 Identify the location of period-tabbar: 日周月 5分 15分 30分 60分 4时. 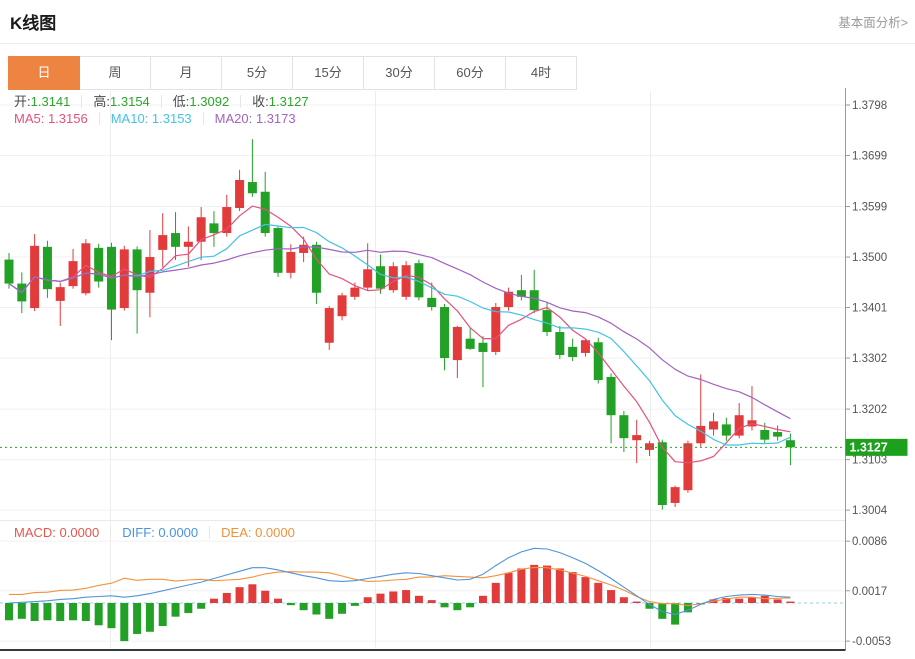
(292, 73).